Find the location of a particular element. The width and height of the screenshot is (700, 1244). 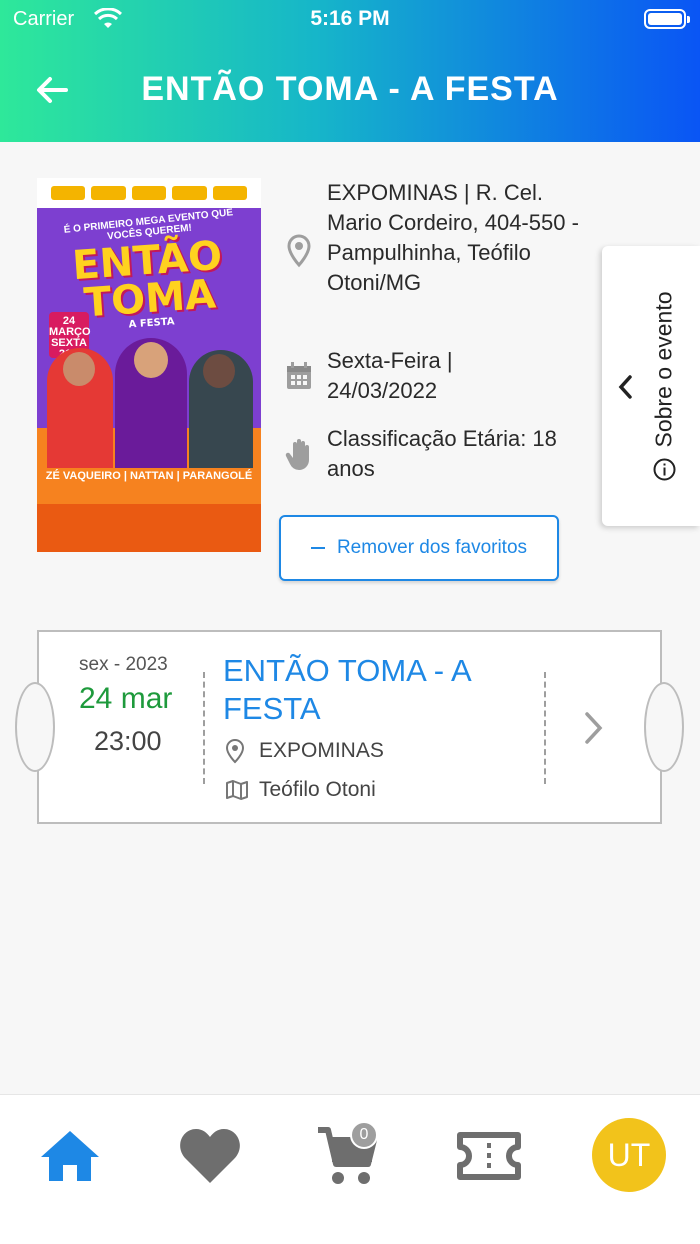

ticket-divider-right is located at coordinates (545, 728).